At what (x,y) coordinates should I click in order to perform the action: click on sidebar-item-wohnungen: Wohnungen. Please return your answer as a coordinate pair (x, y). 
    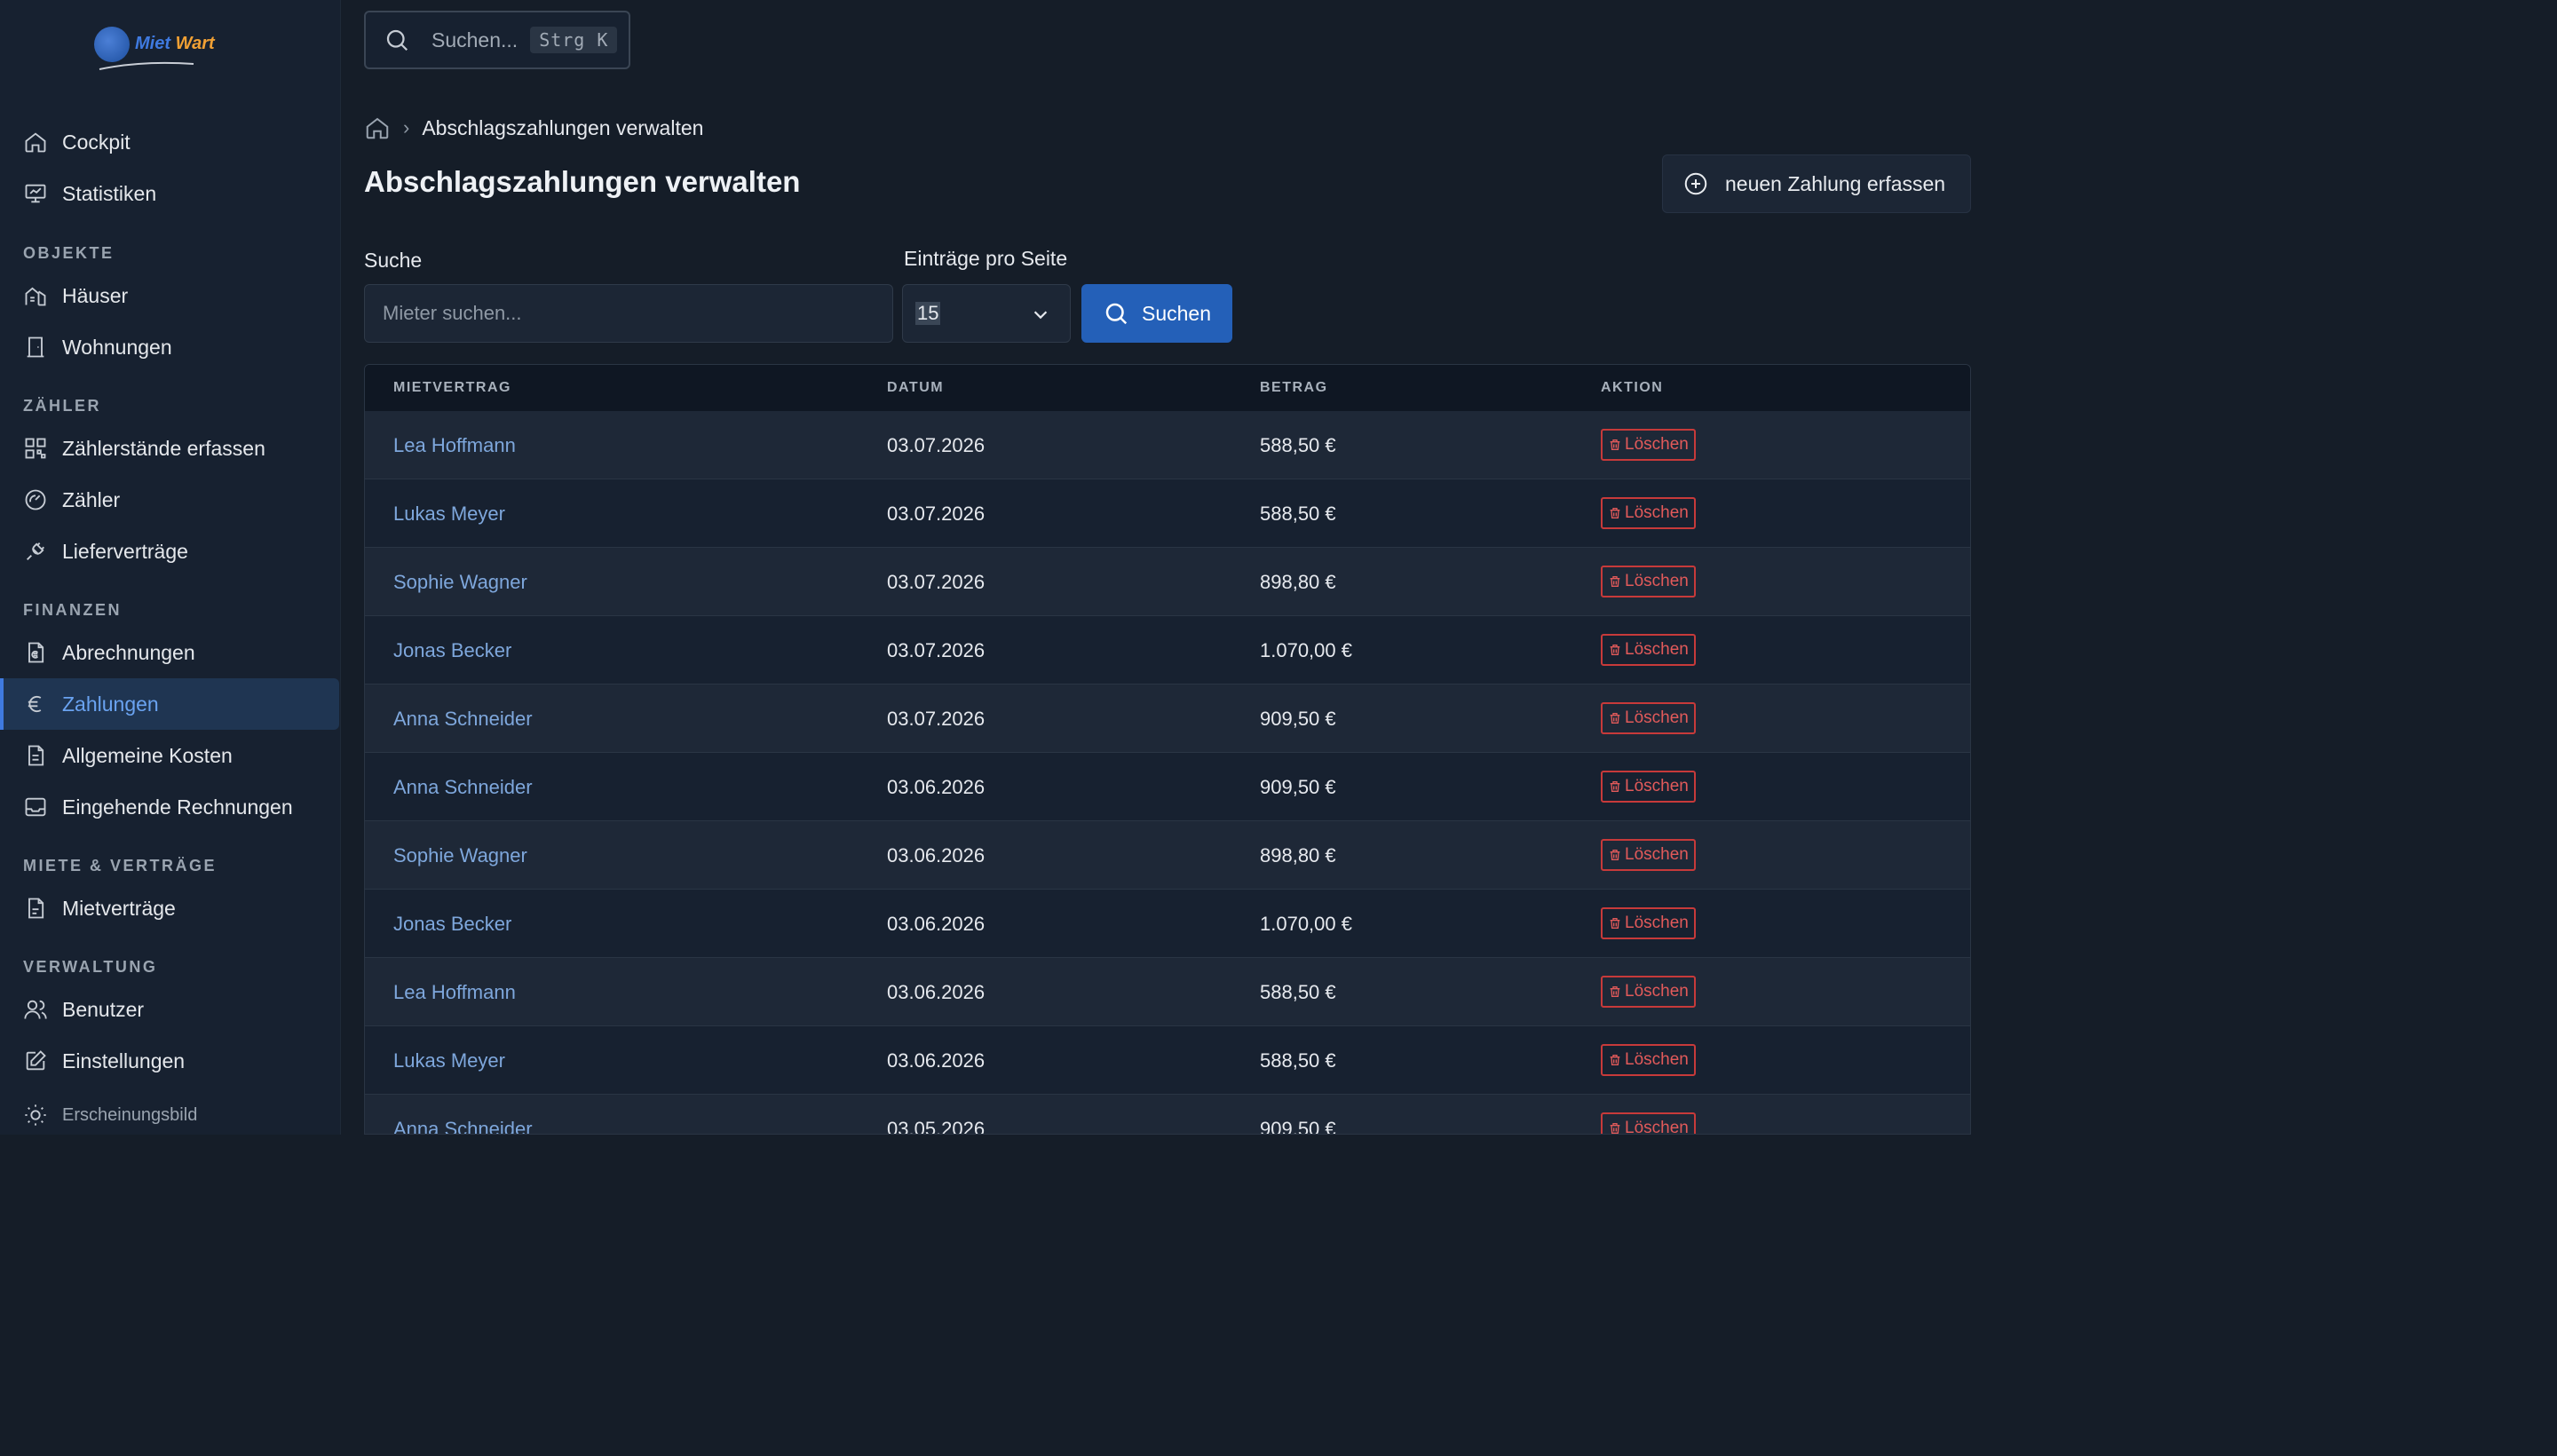
    Looking at the image, I should click on (169, 347).